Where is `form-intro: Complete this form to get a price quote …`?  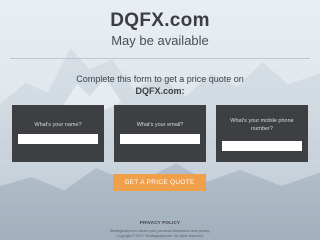 form-intro: Complete this form to get a price quote … is located at coordinates (160, 85).